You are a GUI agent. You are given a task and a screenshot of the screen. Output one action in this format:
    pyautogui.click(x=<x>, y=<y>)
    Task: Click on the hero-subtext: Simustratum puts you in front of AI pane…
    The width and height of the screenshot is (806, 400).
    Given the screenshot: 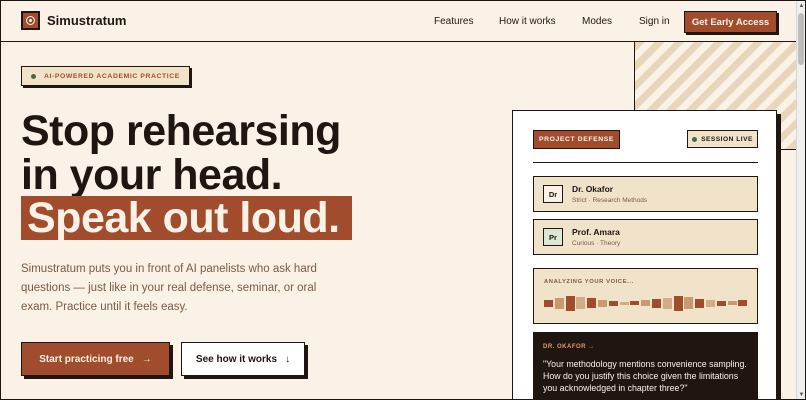 What is the action you would take?
    pyautogui.click(x=169, y=288)
    